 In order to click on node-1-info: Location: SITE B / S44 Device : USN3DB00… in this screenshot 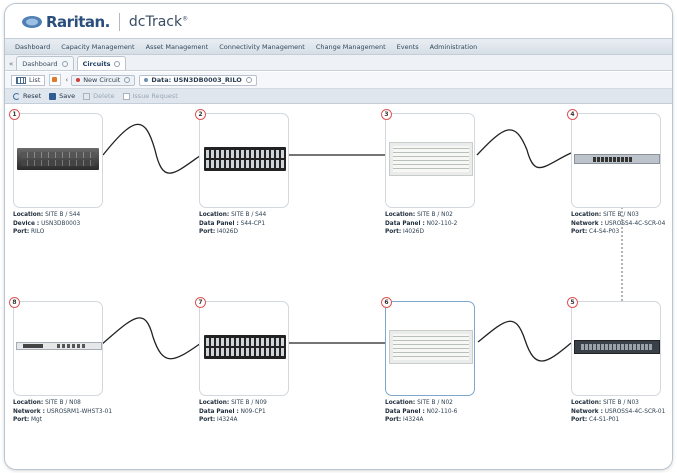, I will do `click(47, 224)`.